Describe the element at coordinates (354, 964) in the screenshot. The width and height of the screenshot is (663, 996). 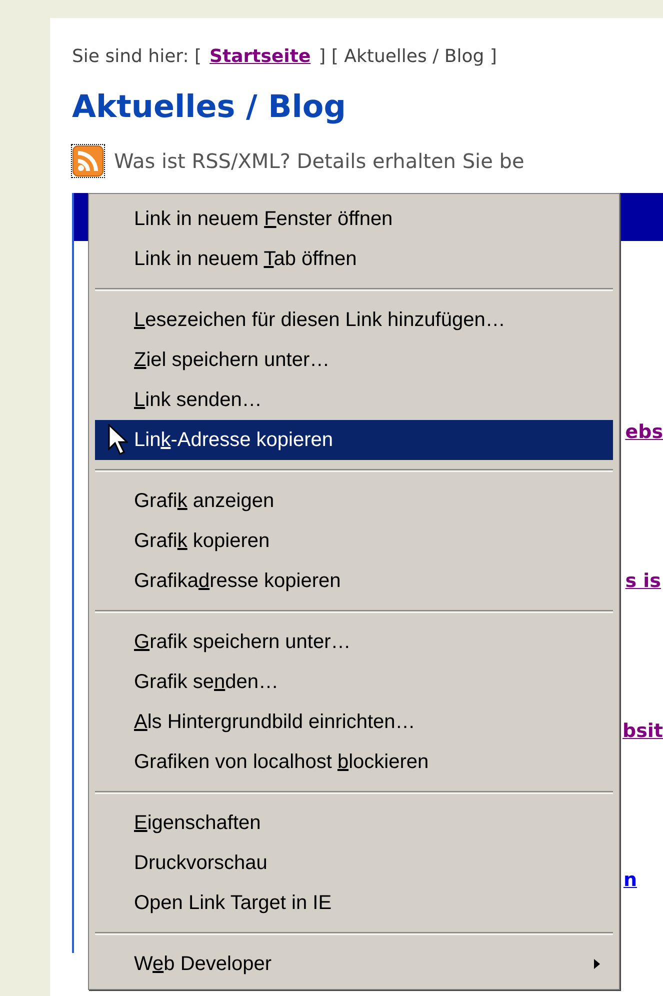
I see `menu-item: Web Developer` at that location.